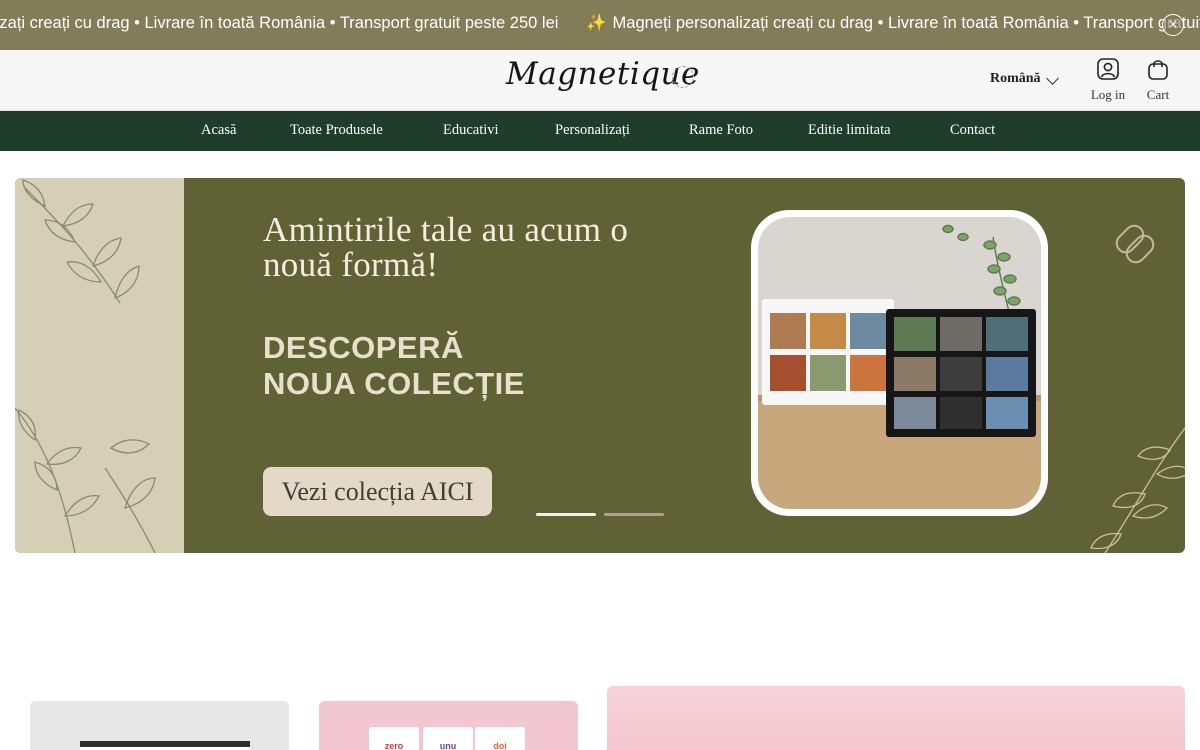 The image size is (1200, 750). What do you see at coordinates (394, 383) in the screenshot?
I see `hero-subtitle-line-2: NOUA COLECȚIE` at bounding box center [394, 383].